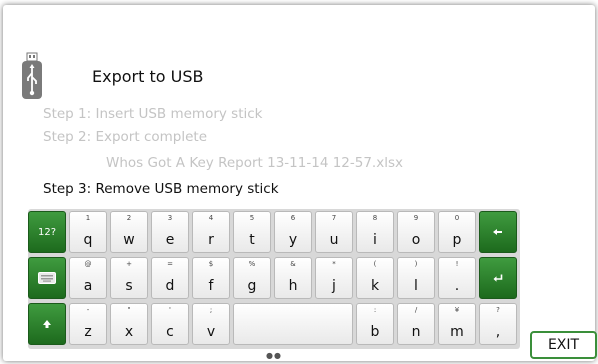 This screenshot has height=364, width=598. I want to click on enter-icon, so click(498, 278).